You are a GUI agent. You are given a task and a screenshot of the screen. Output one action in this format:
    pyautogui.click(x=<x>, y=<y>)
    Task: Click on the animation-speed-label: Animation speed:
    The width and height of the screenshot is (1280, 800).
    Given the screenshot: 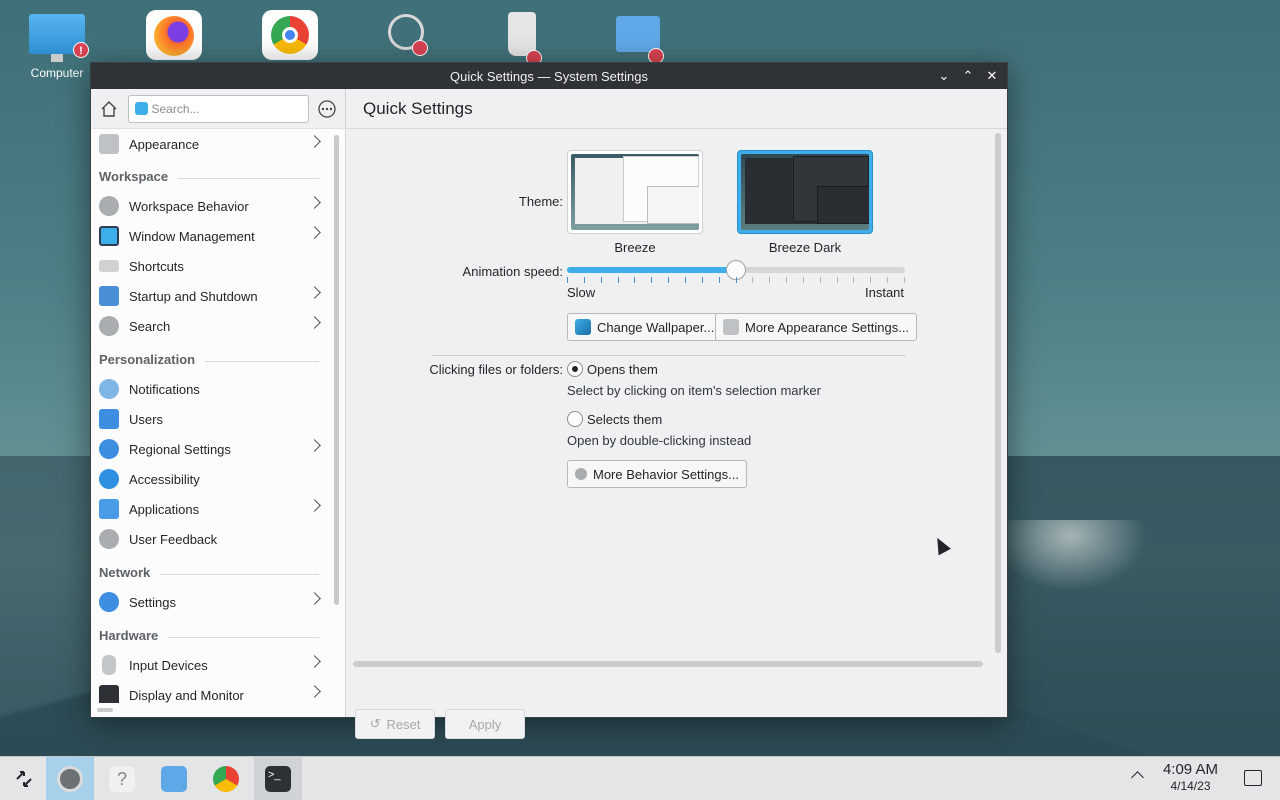 What is the action you would take?
    pyautogui.click(x=512, y=271)
    